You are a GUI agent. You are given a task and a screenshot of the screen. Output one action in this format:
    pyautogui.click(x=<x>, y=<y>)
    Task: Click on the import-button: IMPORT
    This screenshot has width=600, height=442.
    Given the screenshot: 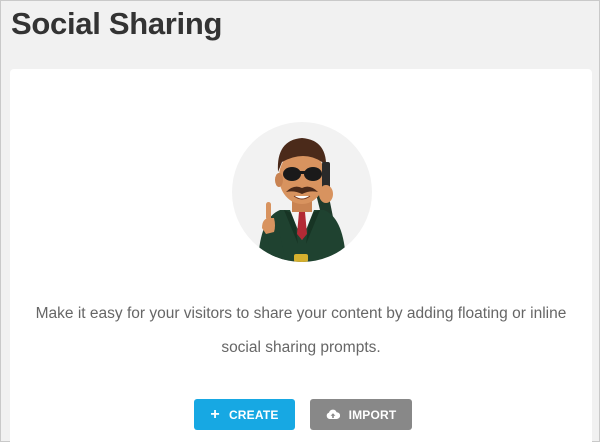 What is the action you would take?
    pyautogui.click(x=361, y=414)
    